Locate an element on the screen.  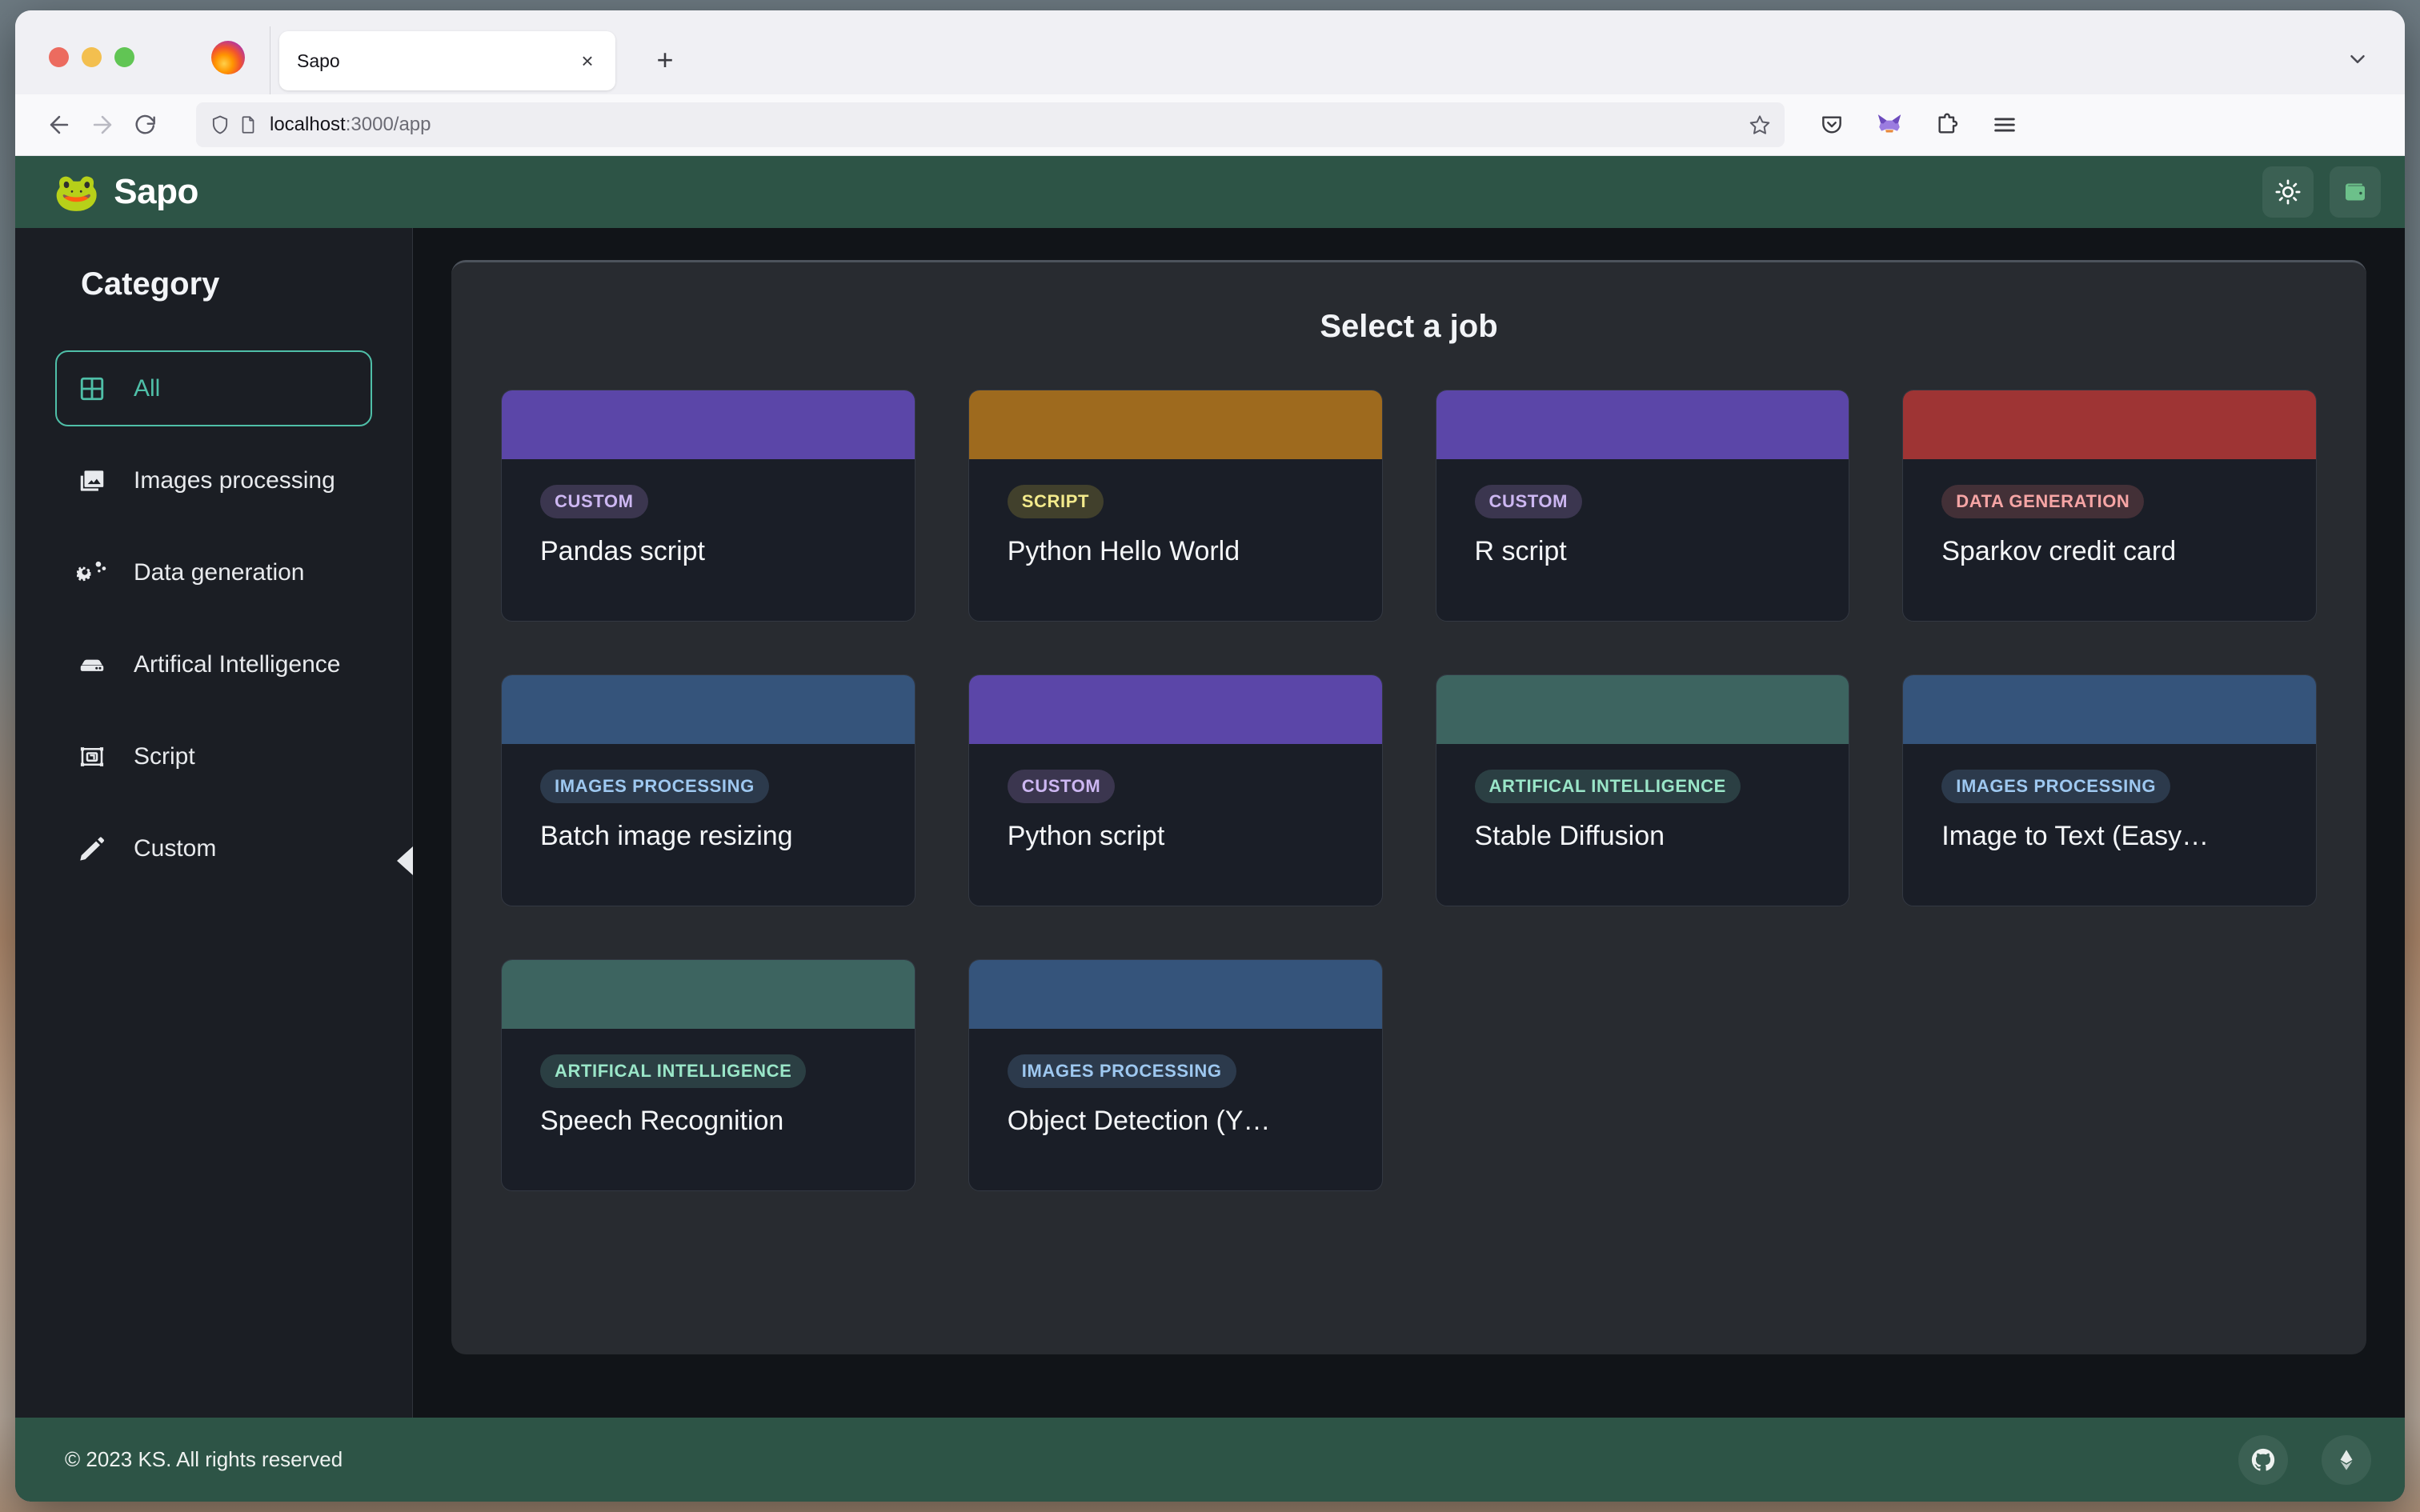
window-traffic-lights is located at coordinates (91, 57).